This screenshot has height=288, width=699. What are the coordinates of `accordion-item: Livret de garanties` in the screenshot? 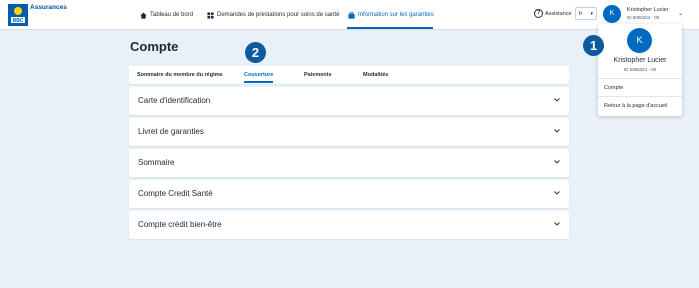 It's located at (349, 132).